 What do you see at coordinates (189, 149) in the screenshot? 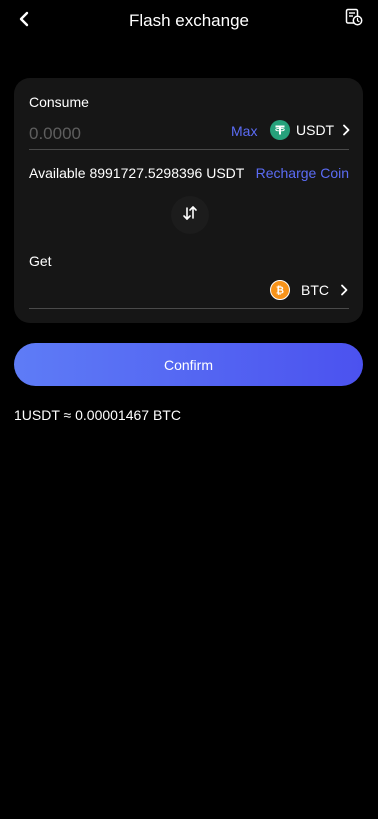
I see `consume-divider` at bounding box center [189, 149].